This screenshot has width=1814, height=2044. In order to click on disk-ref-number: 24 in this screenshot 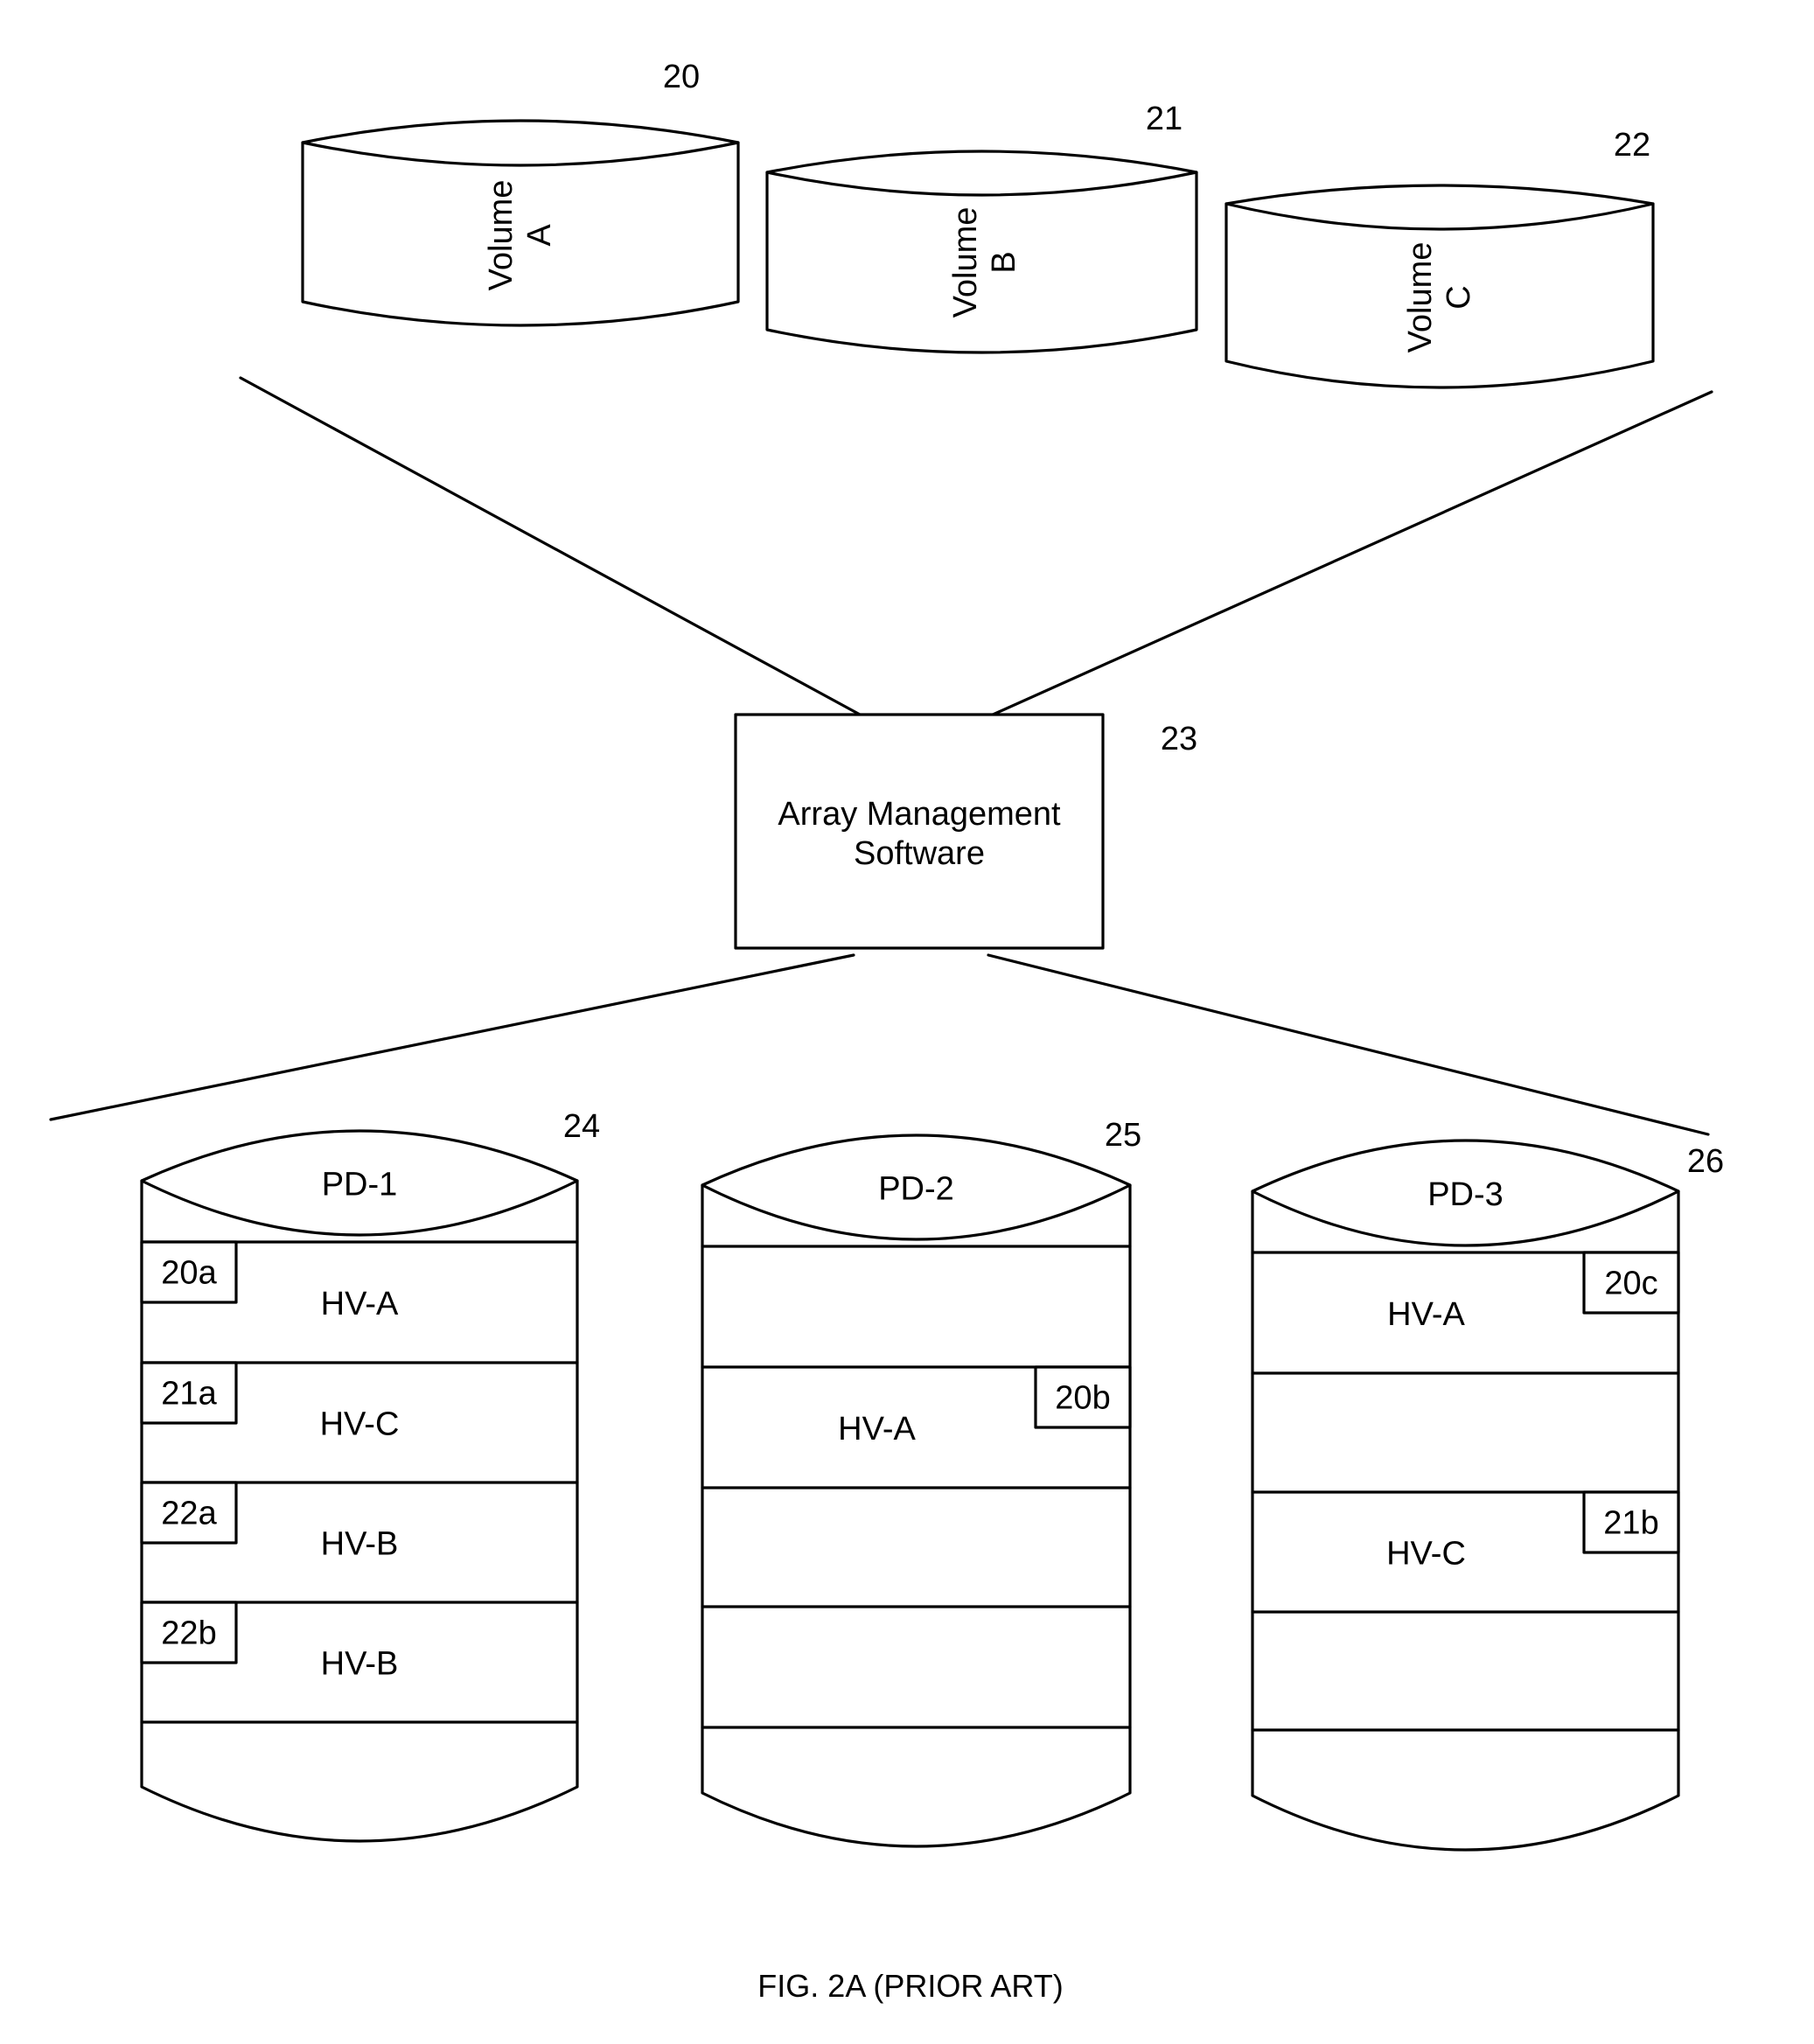, I will do `click(581, 1126)`.